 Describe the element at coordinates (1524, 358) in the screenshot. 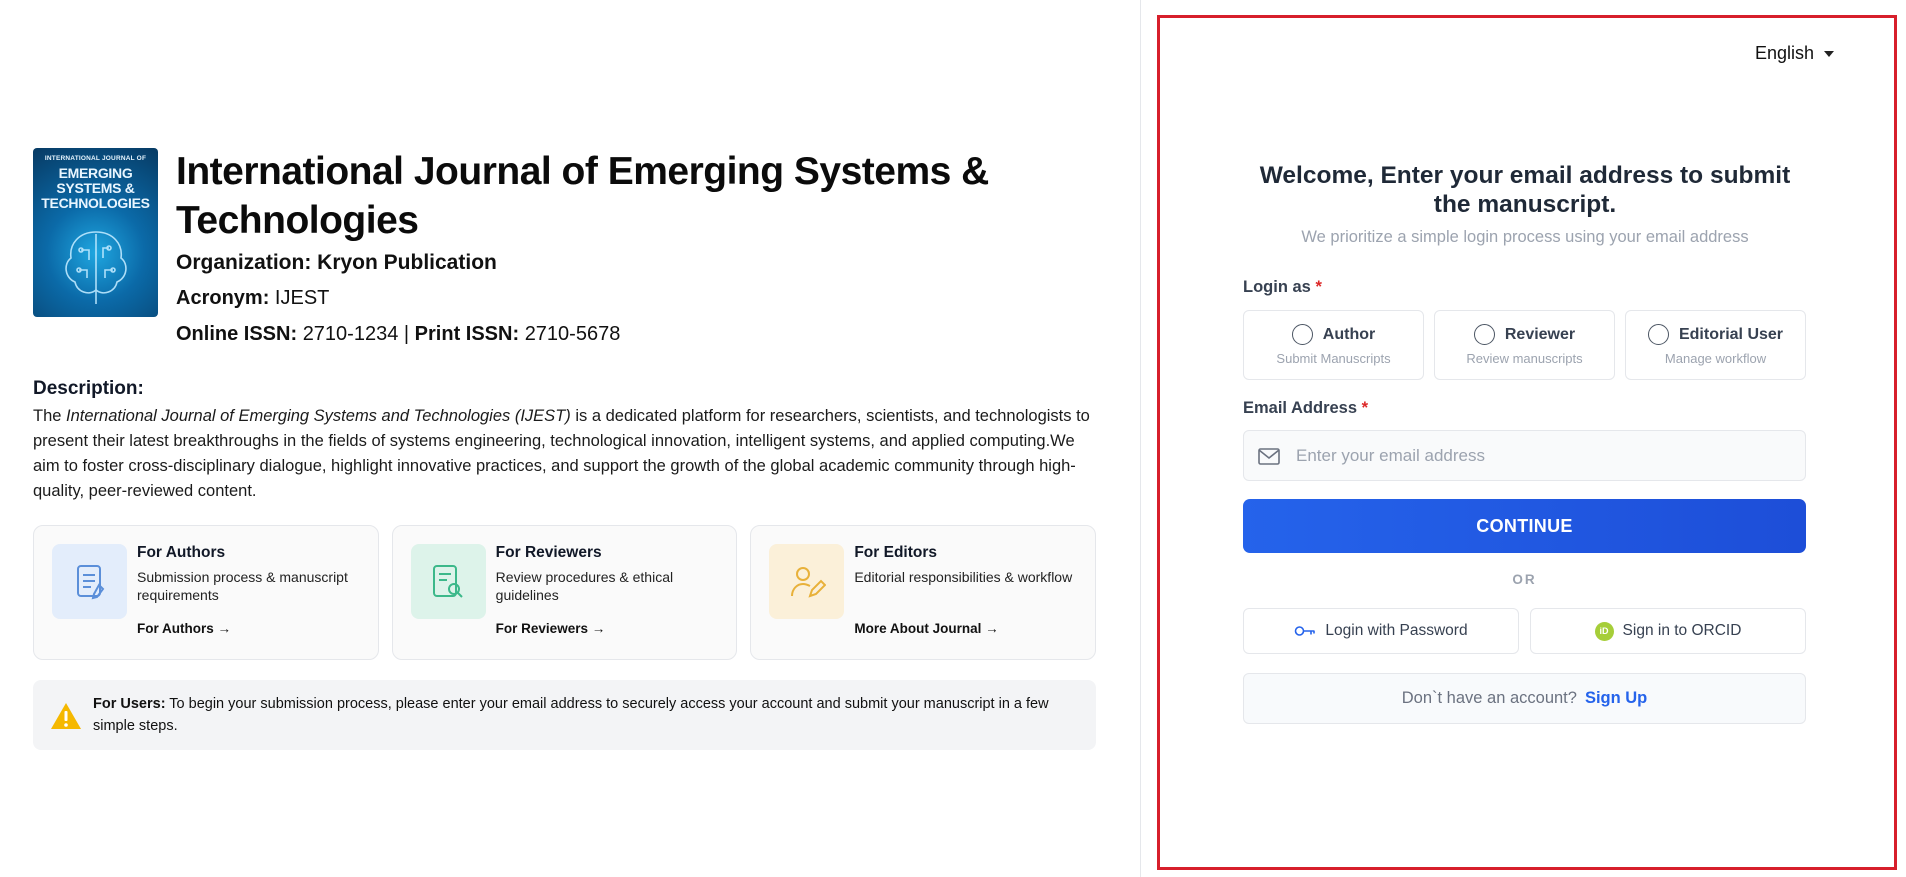

I see `role-reviewer-subtitle: Review manuscripts` at that location.